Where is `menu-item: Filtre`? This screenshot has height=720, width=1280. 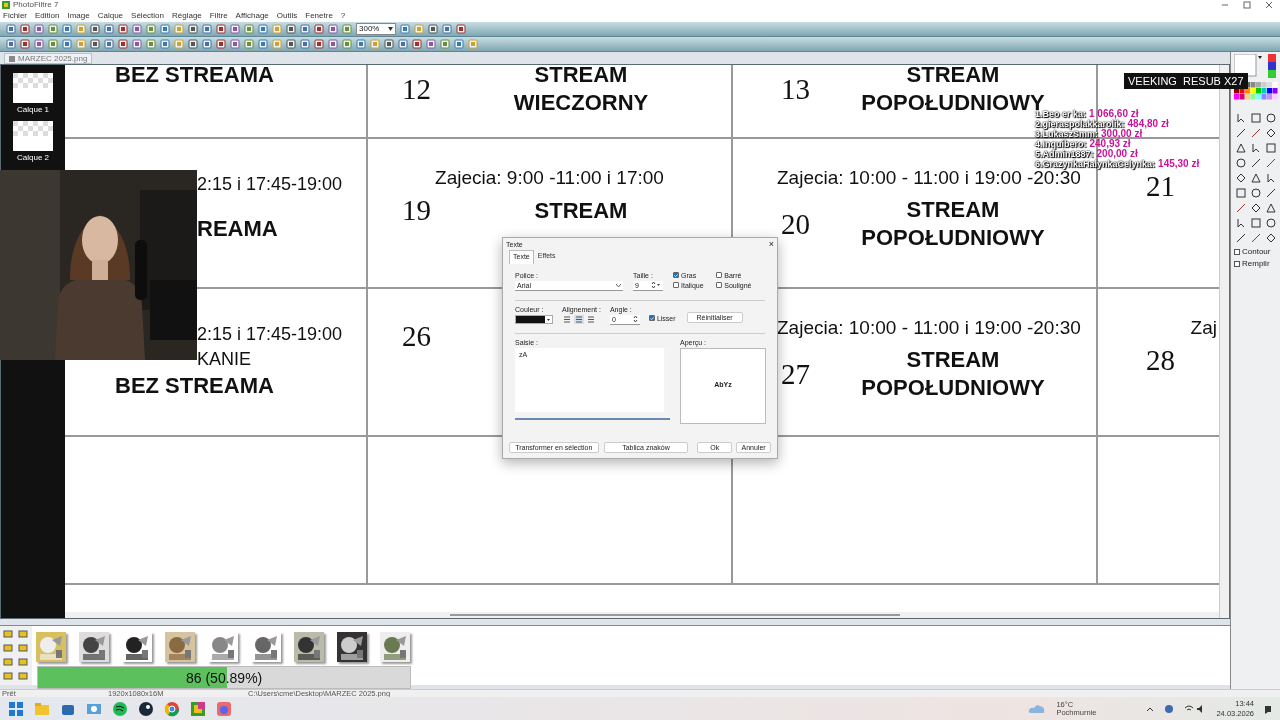
menu-item: Filtre is located at coordinates (218, 16).